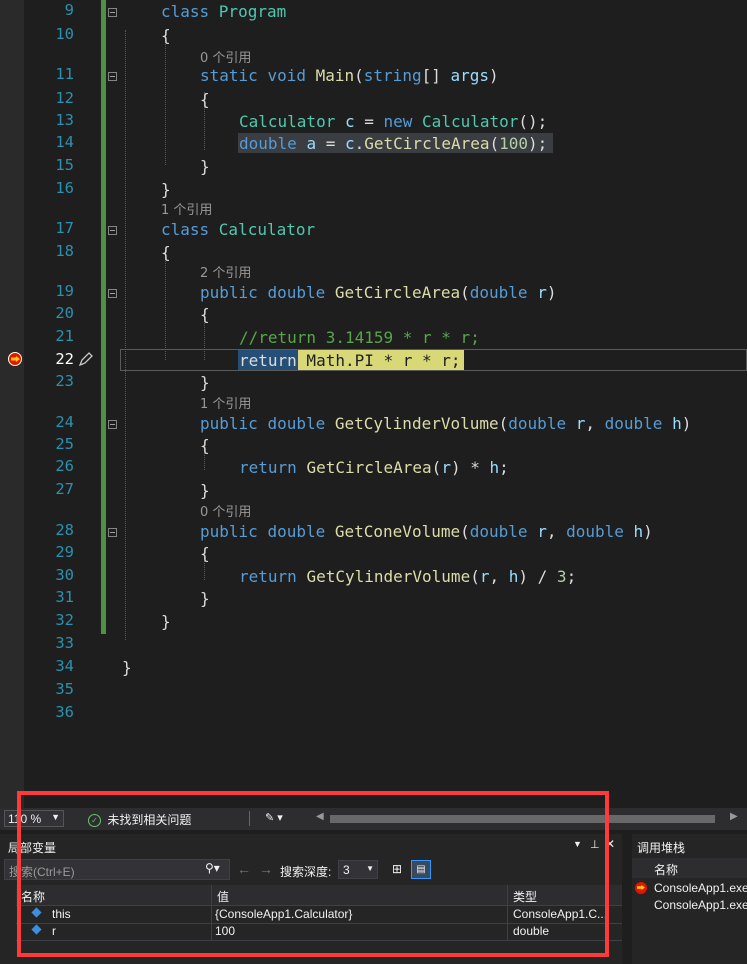  What do you see at coordinates (393, 144) in the screenshot?
I see `code-line: double a = c.GetCircleArea(100);` at bounding box center [393, 144].